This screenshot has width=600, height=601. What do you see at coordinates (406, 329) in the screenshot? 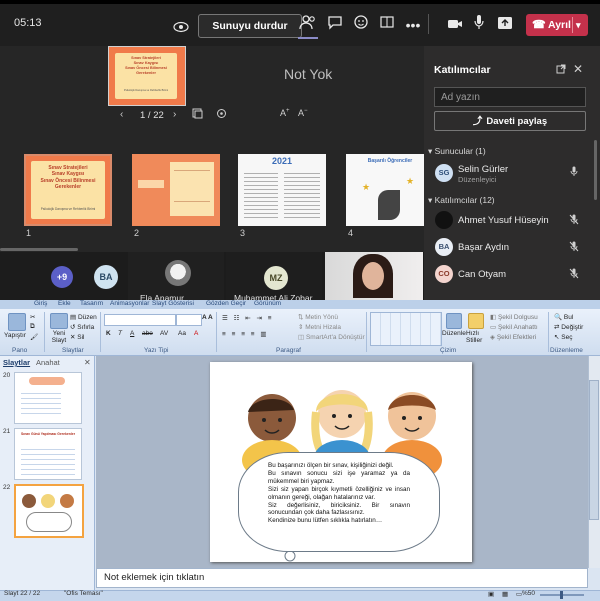
I see `shapes-gallery` at bounding box center [406, 329].